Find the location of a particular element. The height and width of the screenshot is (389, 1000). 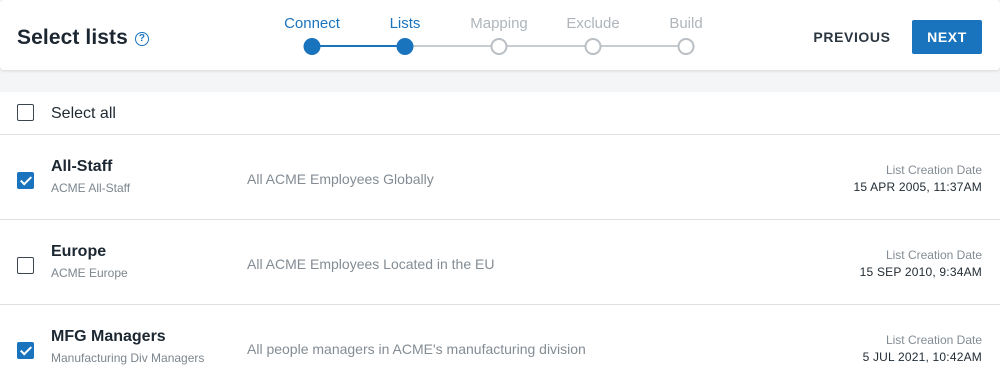

list-item-date: 15 APR 2005, 11:37AM is located at coordinates (917, 187).